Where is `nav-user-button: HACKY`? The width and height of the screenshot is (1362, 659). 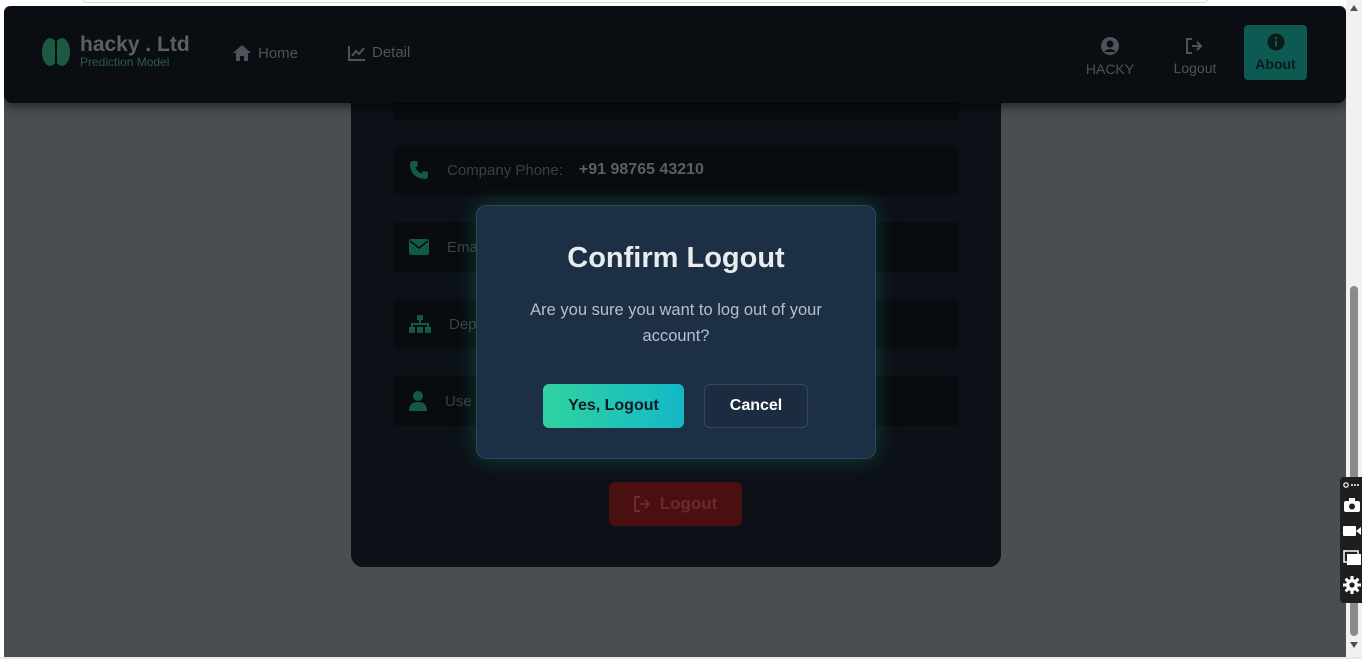 nav-user-button: HACKY is located at coordinates (1110, 56).